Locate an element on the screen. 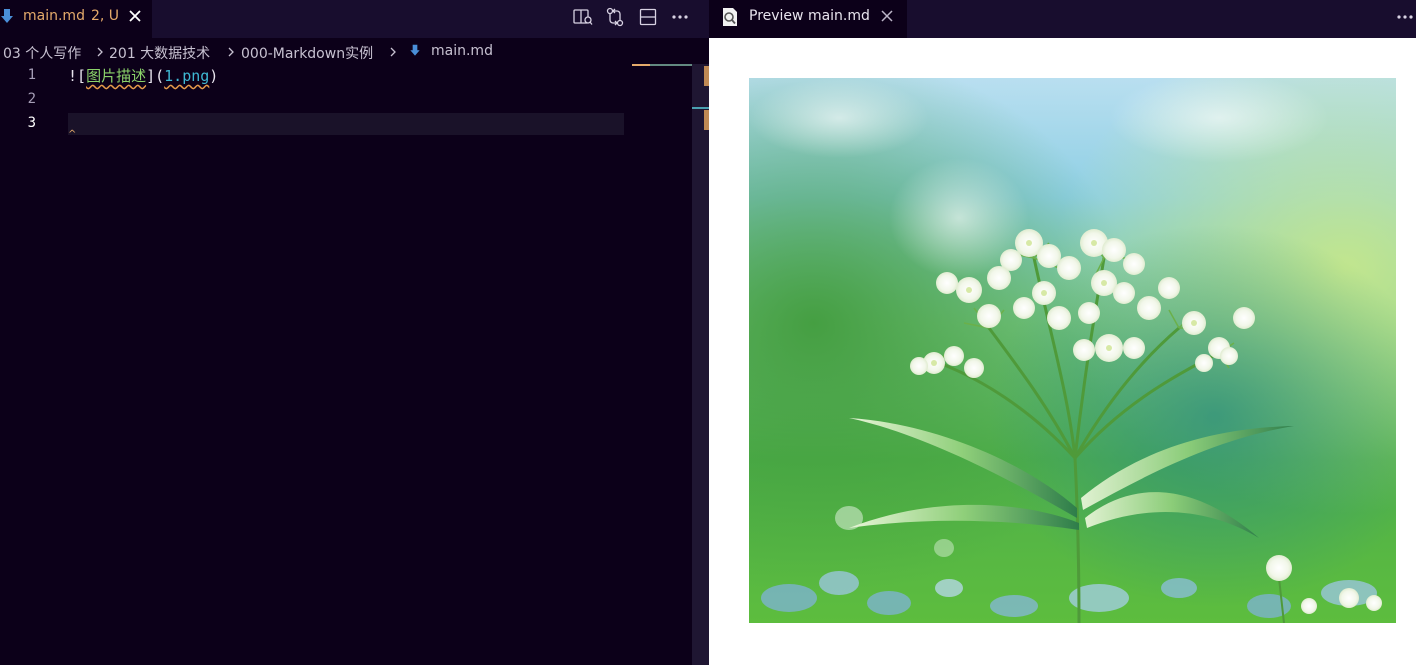  code-token: [ is located at coordinates (82, 76).